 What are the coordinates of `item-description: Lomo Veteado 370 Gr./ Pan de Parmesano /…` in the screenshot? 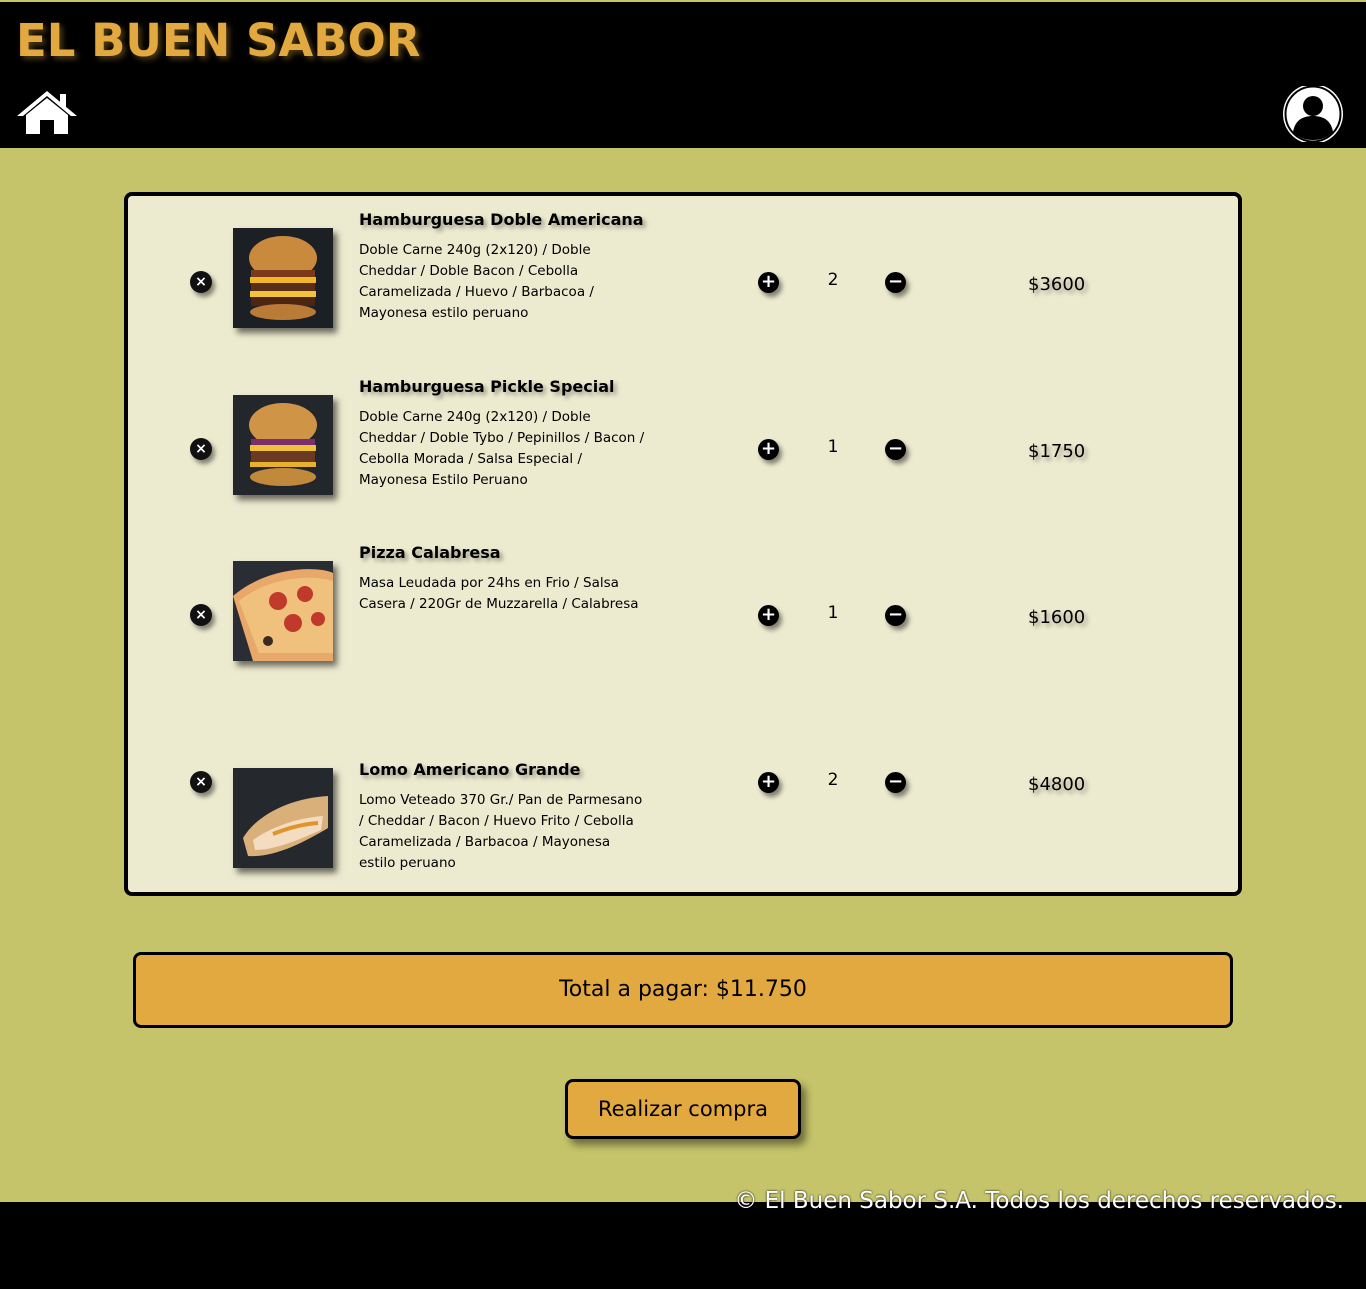 It's located at (501, 831).